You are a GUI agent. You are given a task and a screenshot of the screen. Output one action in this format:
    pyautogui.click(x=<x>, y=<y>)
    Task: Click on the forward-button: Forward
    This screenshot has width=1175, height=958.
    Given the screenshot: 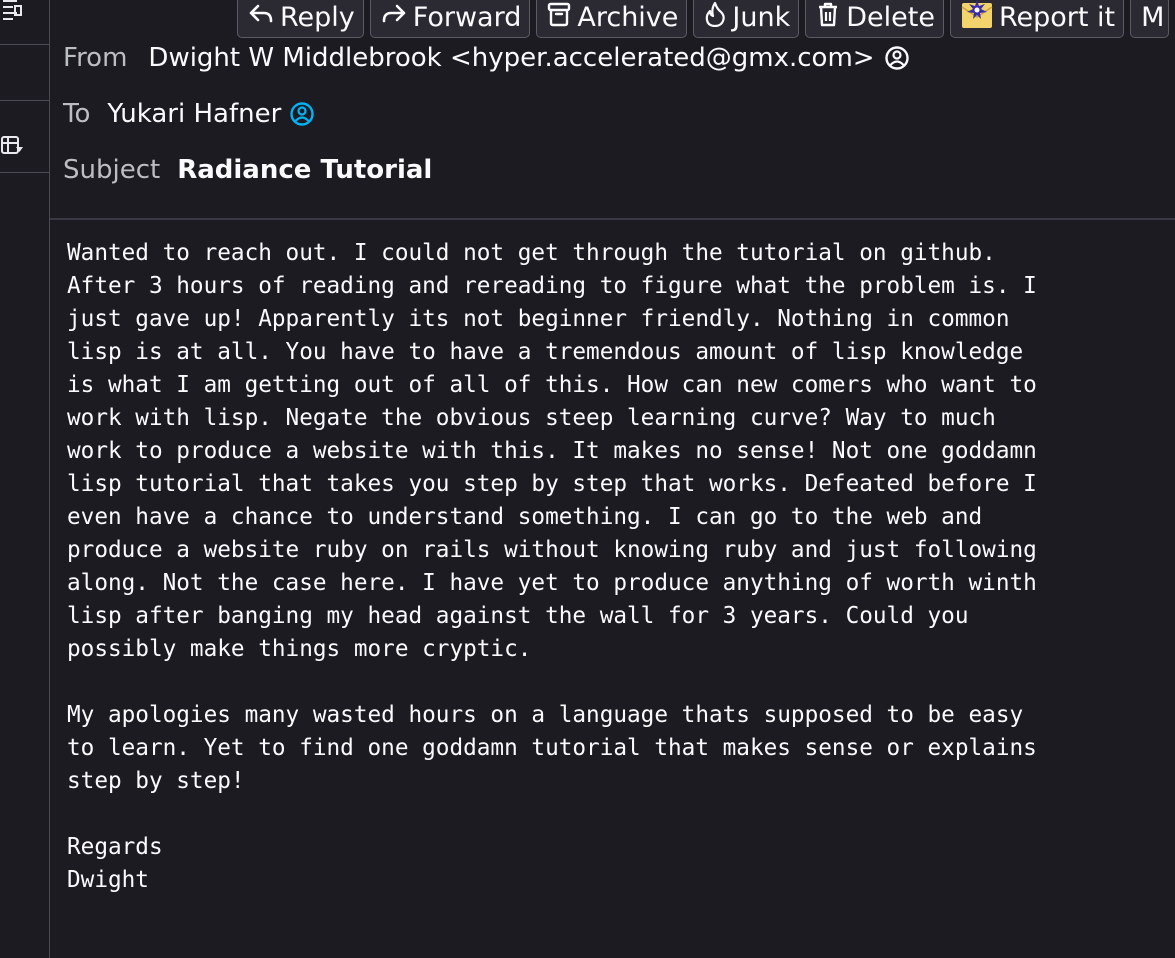 What is the action you would take?
    pyautogui.click(x=450, y=19)
    